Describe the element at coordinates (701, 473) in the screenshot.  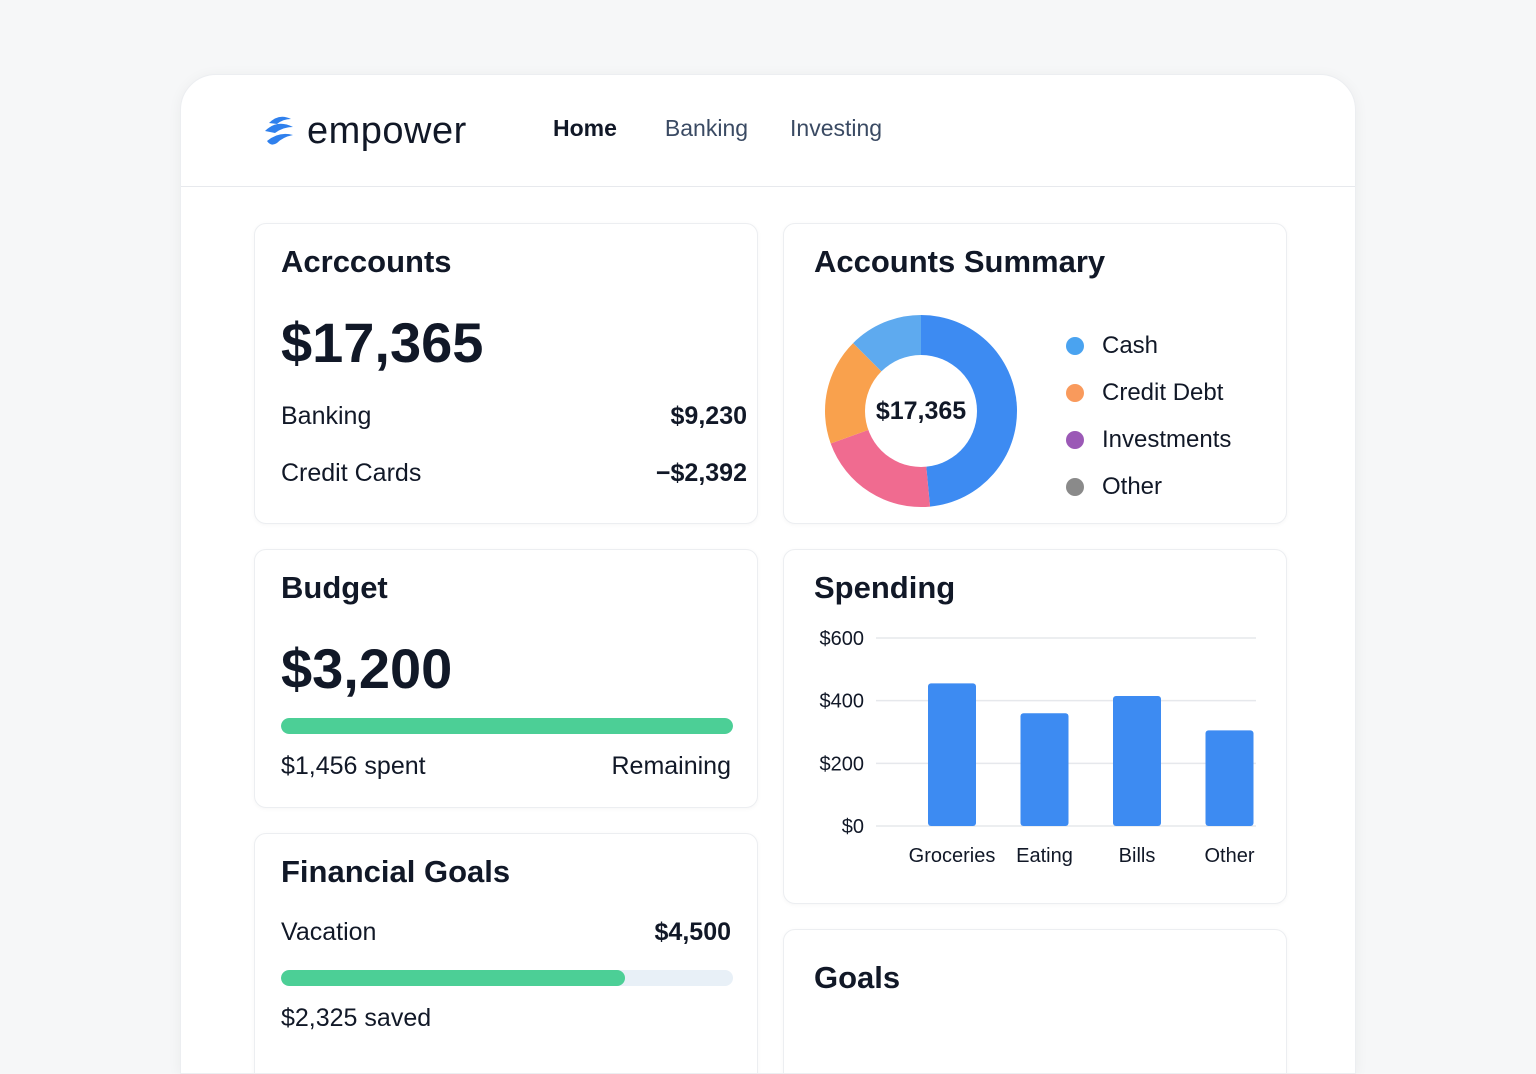
I see `credit-cards-value: −$2,392` at that location.